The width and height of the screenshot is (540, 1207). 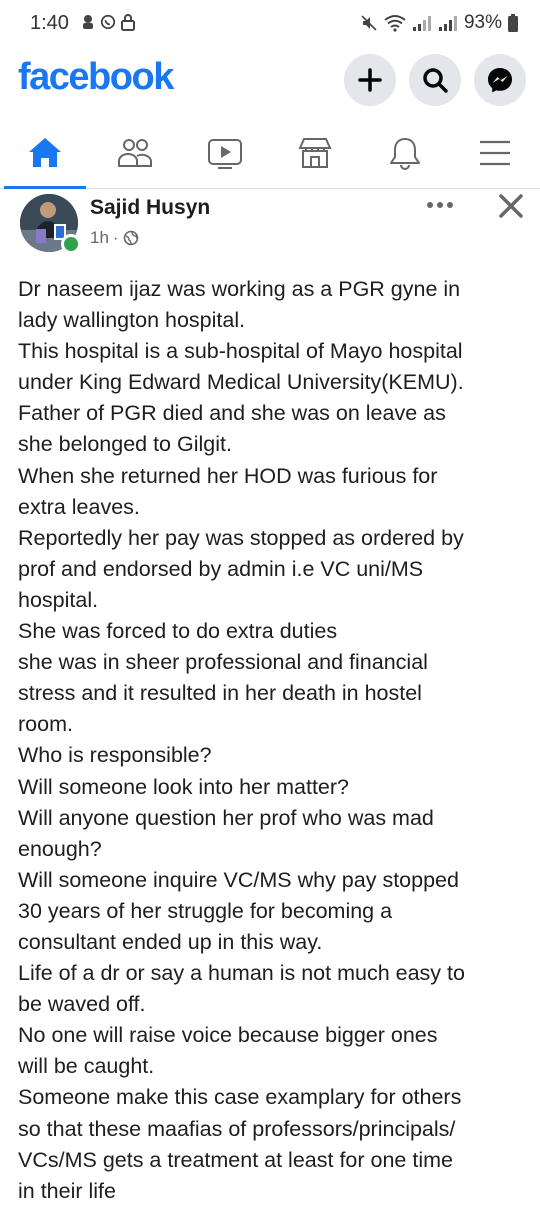 I want to click on tab-marketplace, so click(x=315, y=153).